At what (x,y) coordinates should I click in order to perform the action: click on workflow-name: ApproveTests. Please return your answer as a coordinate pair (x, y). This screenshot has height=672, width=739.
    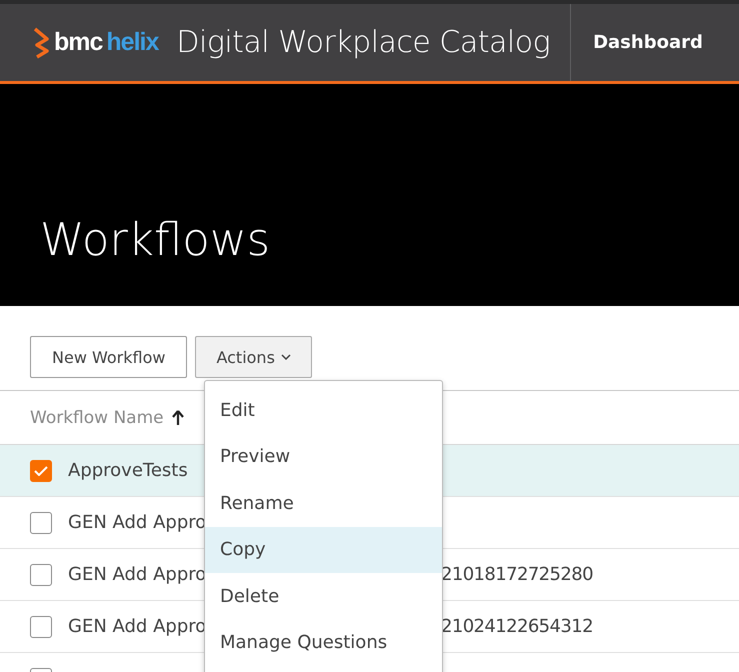
    Looking at the image, I should click on (128, 470).